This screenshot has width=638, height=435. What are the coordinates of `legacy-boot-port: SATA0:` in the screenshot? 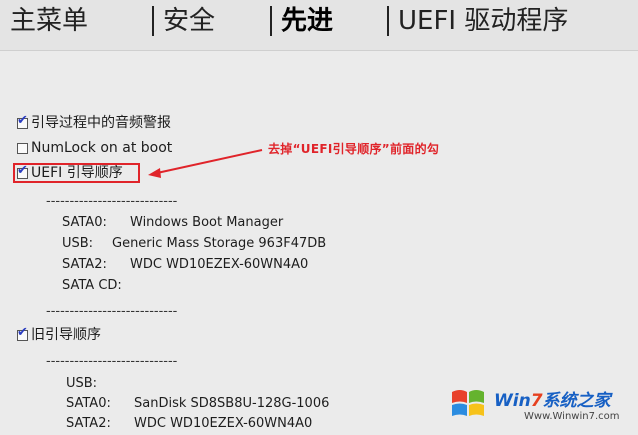 It's located at (88, 403).